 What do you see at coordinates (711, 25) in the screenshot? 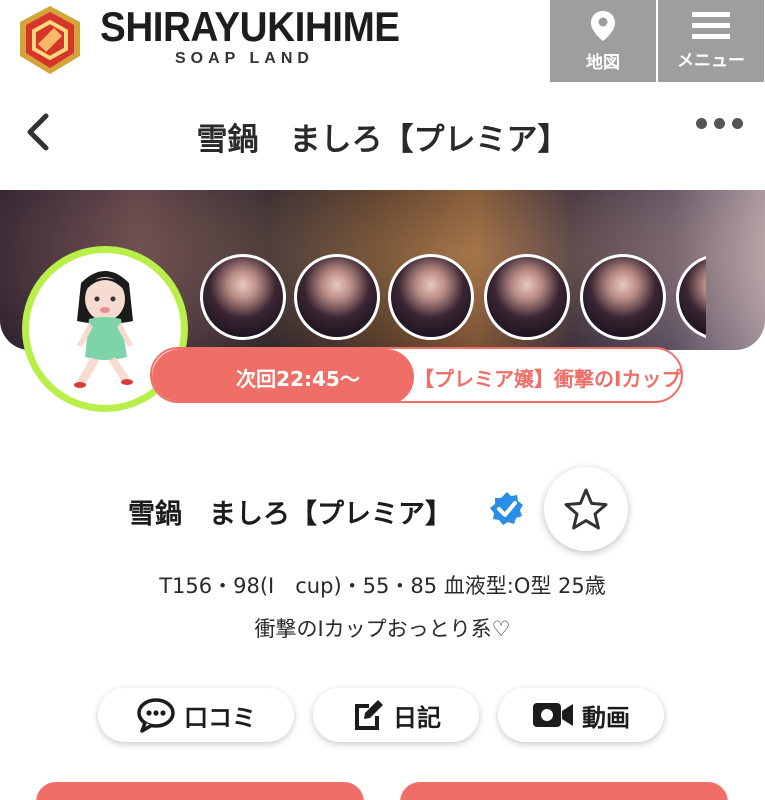
I see `hamburger-icon` at bounding box center [711, 25].